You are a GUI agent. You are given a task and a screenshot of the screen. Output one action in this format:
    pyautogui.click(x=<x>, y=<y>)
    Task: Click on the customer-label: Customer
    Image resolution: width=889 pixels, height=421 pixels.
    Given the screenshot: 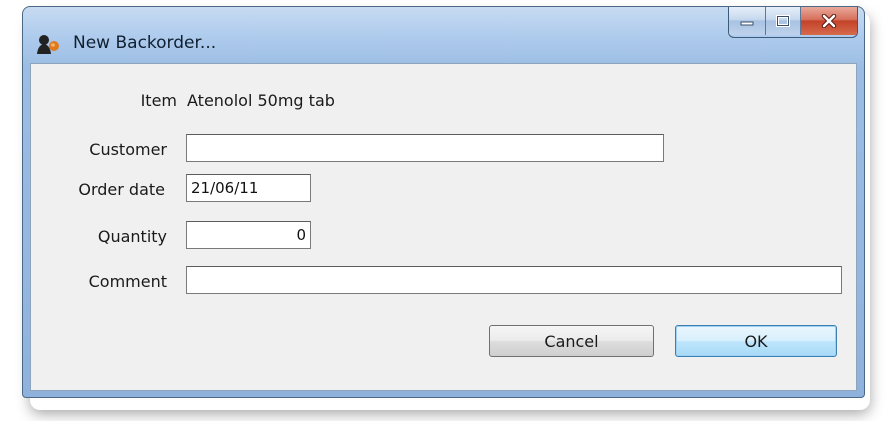 What is the action you would take?
    pyautogui.click(x=128, y=149)
    